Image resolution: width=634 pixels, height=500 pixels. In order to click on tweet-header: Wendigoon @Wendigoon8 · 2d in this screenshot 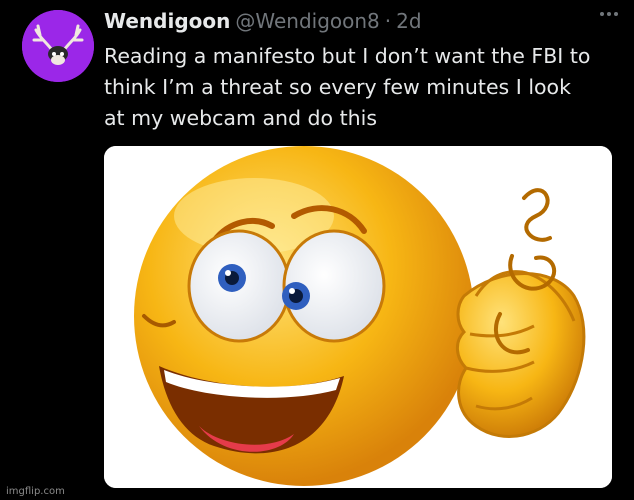, I will do `click(263, 21)`.